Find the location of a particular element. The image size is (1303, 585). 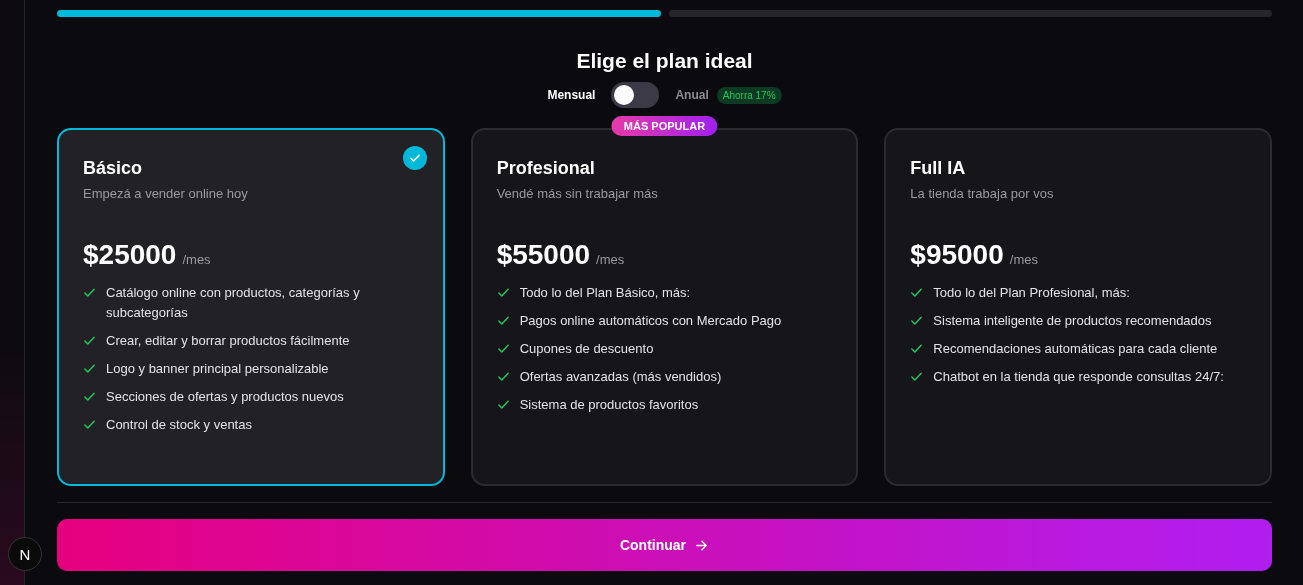

plan-price: $55000 is located at coordinates (543, 255).